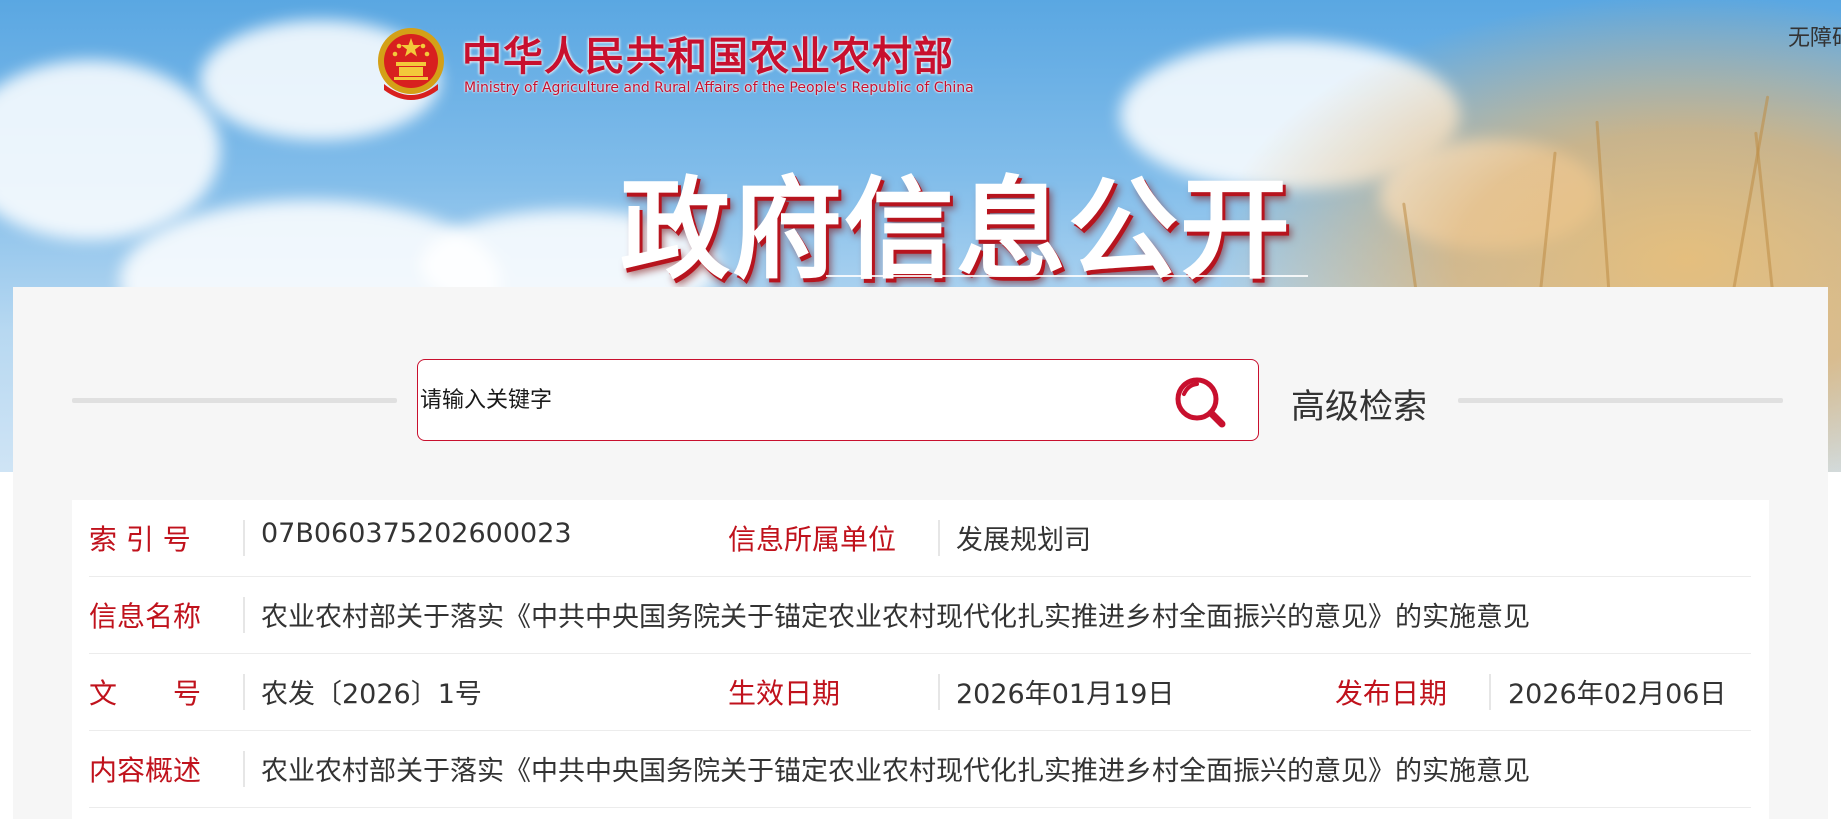 This screenshot has width=1841, height=819. What do you see at coordinates (145, 616) in the screenshot?
I see `name-label: 信息名称` at bounding box center [145, 616].